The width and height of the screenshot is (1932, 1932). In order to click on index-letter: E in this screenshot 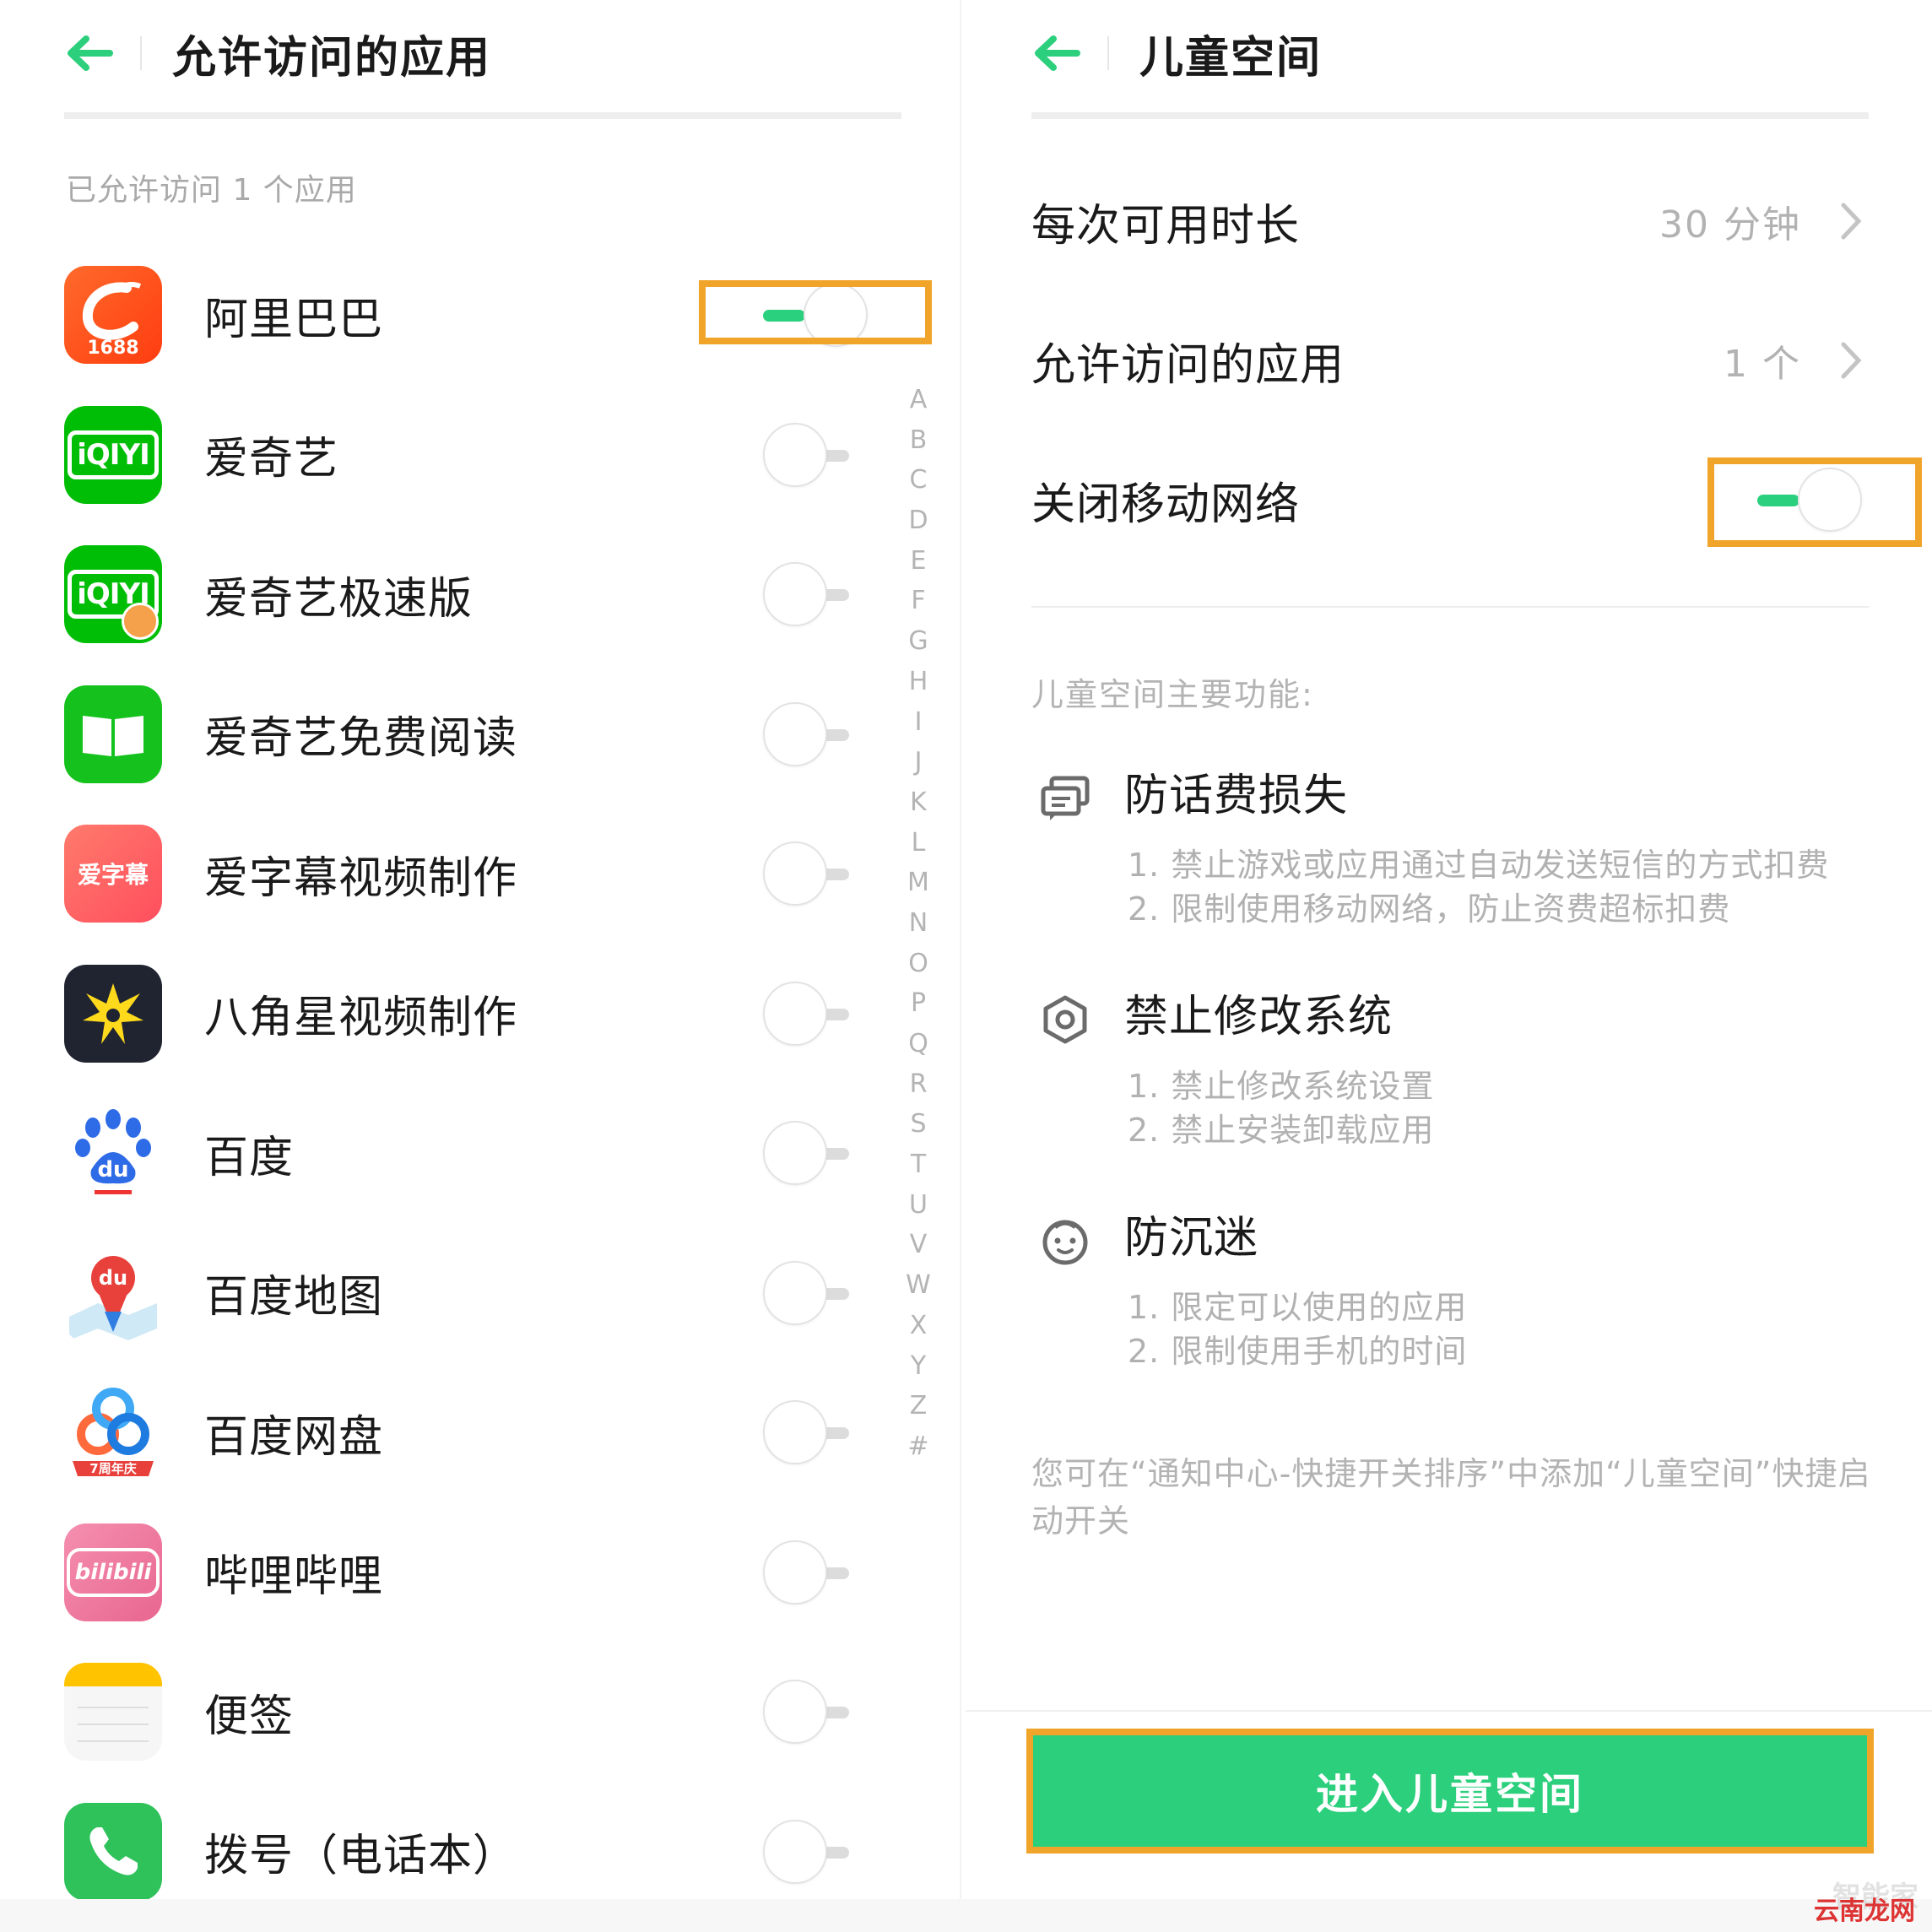, I will do `click(918, 561)`.